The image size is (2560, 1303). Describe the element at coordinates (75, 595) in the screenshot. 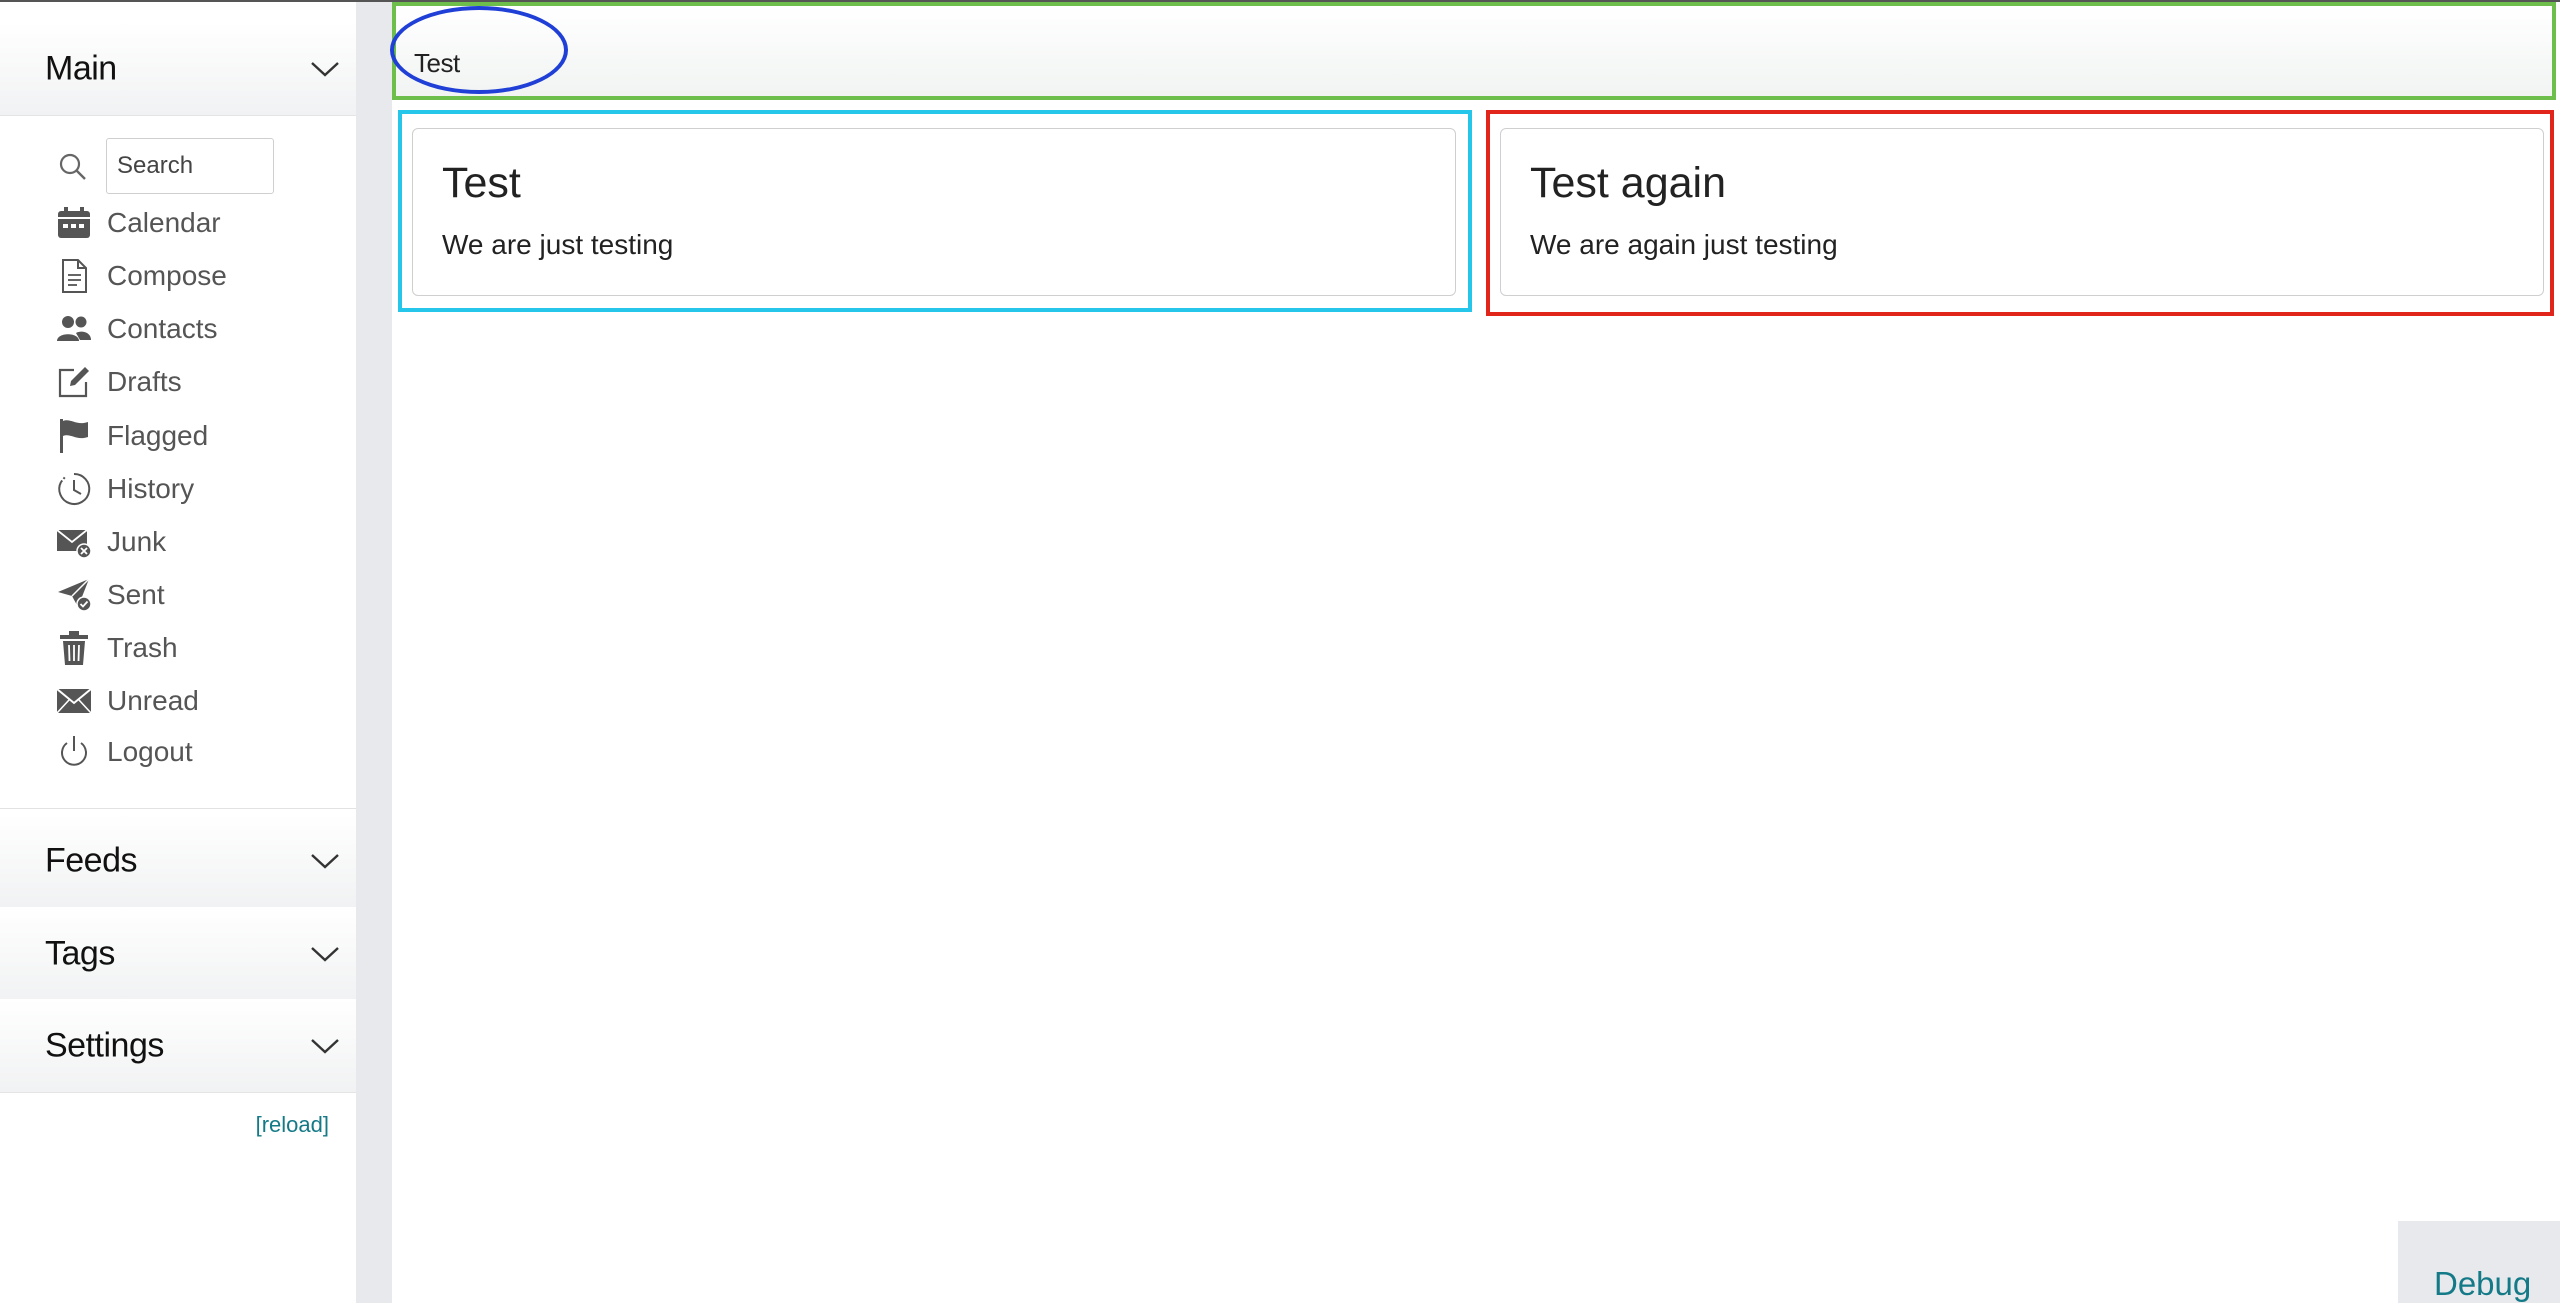

I see `send-check-icon` at that location.